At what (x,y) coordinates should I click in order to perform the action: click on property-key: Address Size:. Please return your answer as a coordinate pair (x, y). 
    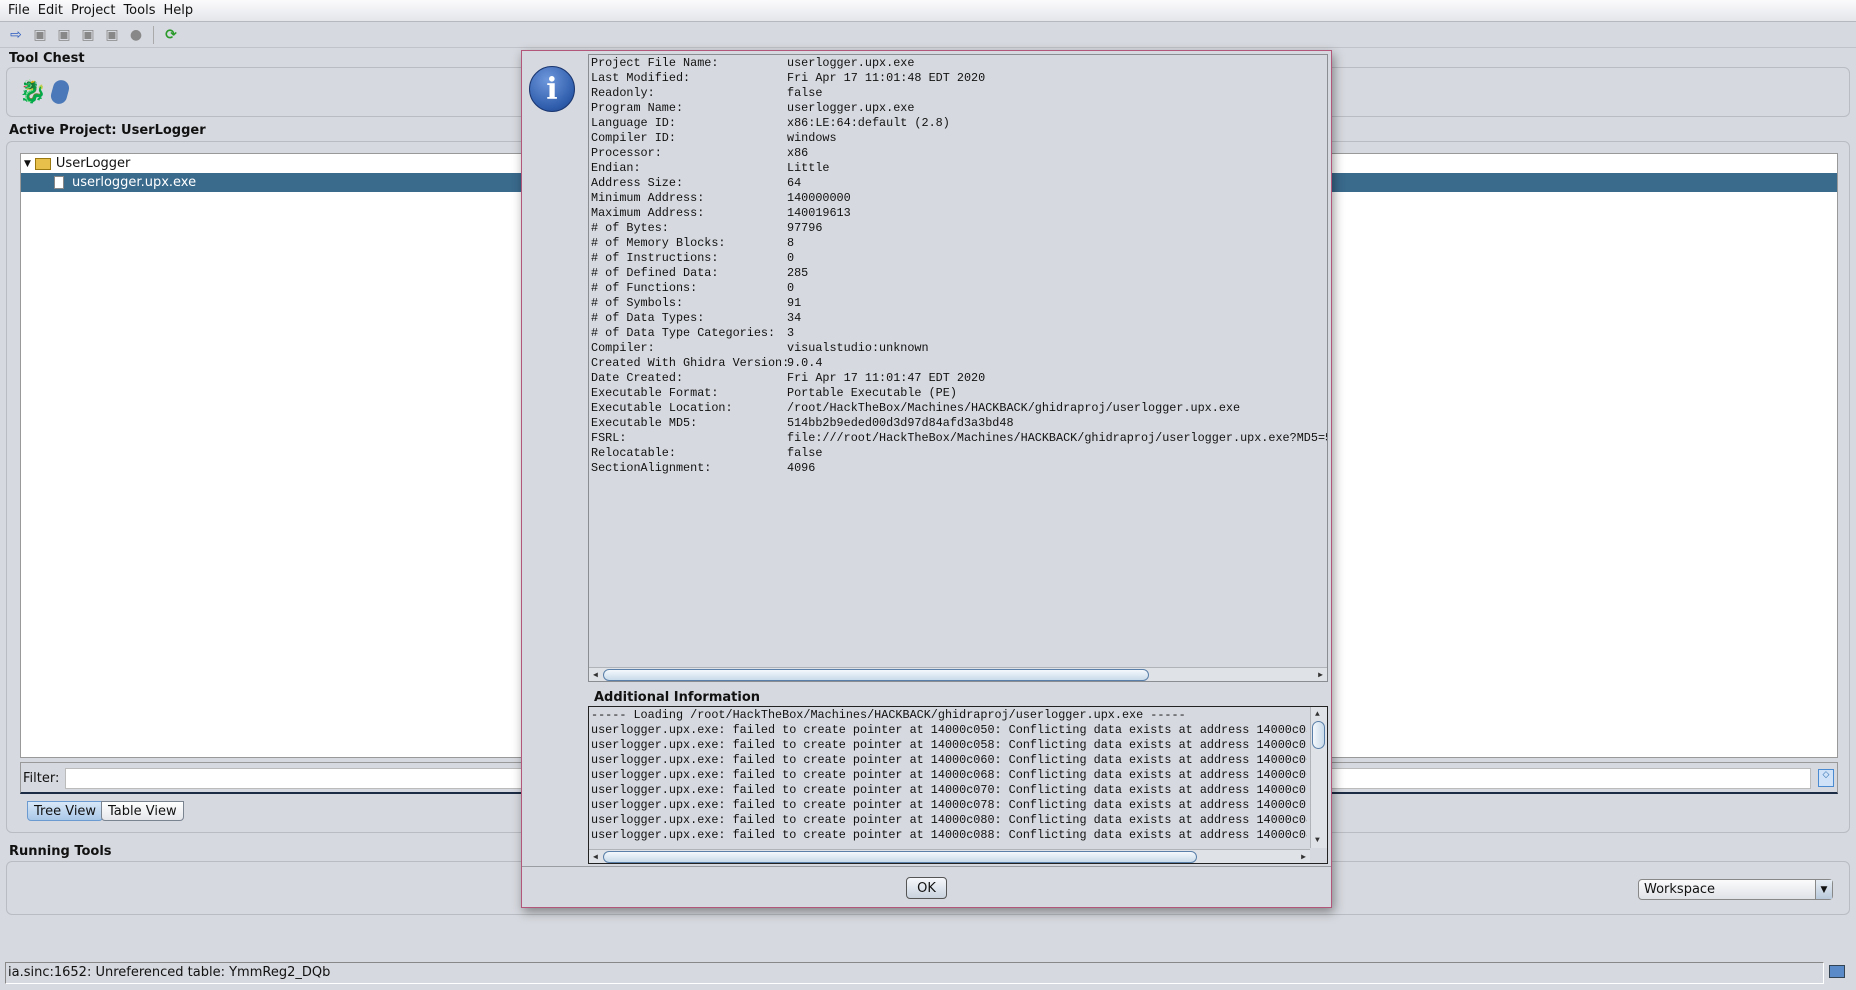
    Looking at the image, I should click on (637, 183).